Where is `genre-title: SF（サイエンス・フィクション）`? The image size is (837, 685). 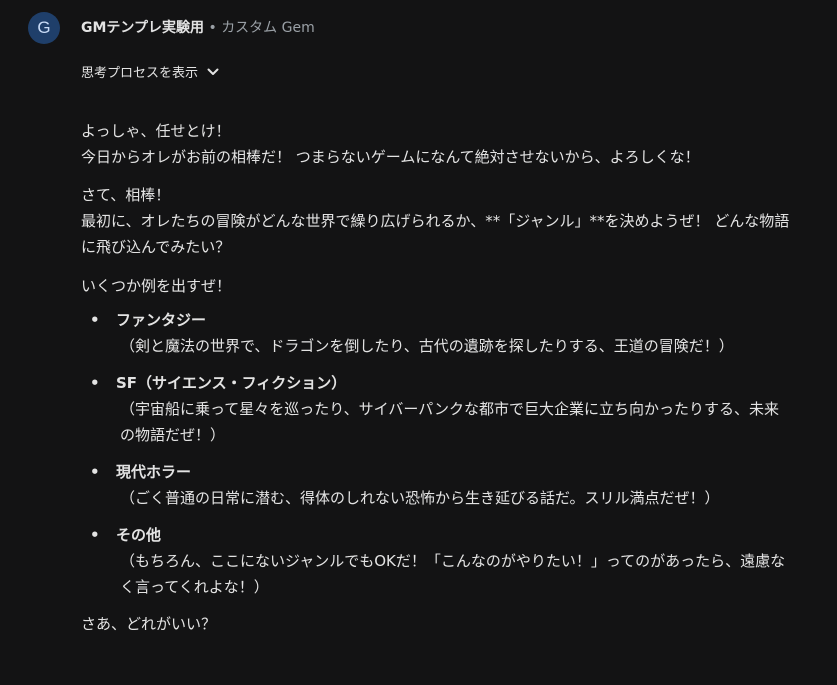
genre-title: SF（サイエンス・フィクション） is located at coordinates (231, 383).